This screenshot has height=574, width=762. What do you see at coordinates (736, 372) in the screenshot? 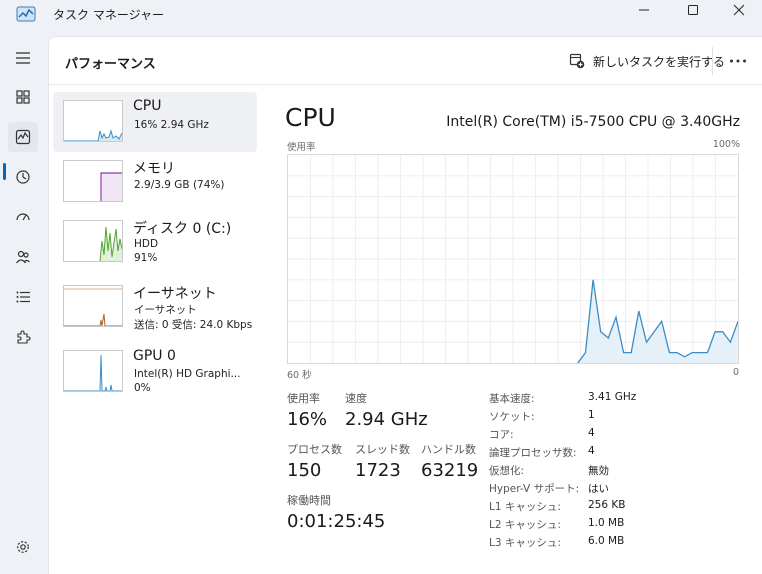
I see `graph-time-right-label: 0` at bounding box center [736, 372].